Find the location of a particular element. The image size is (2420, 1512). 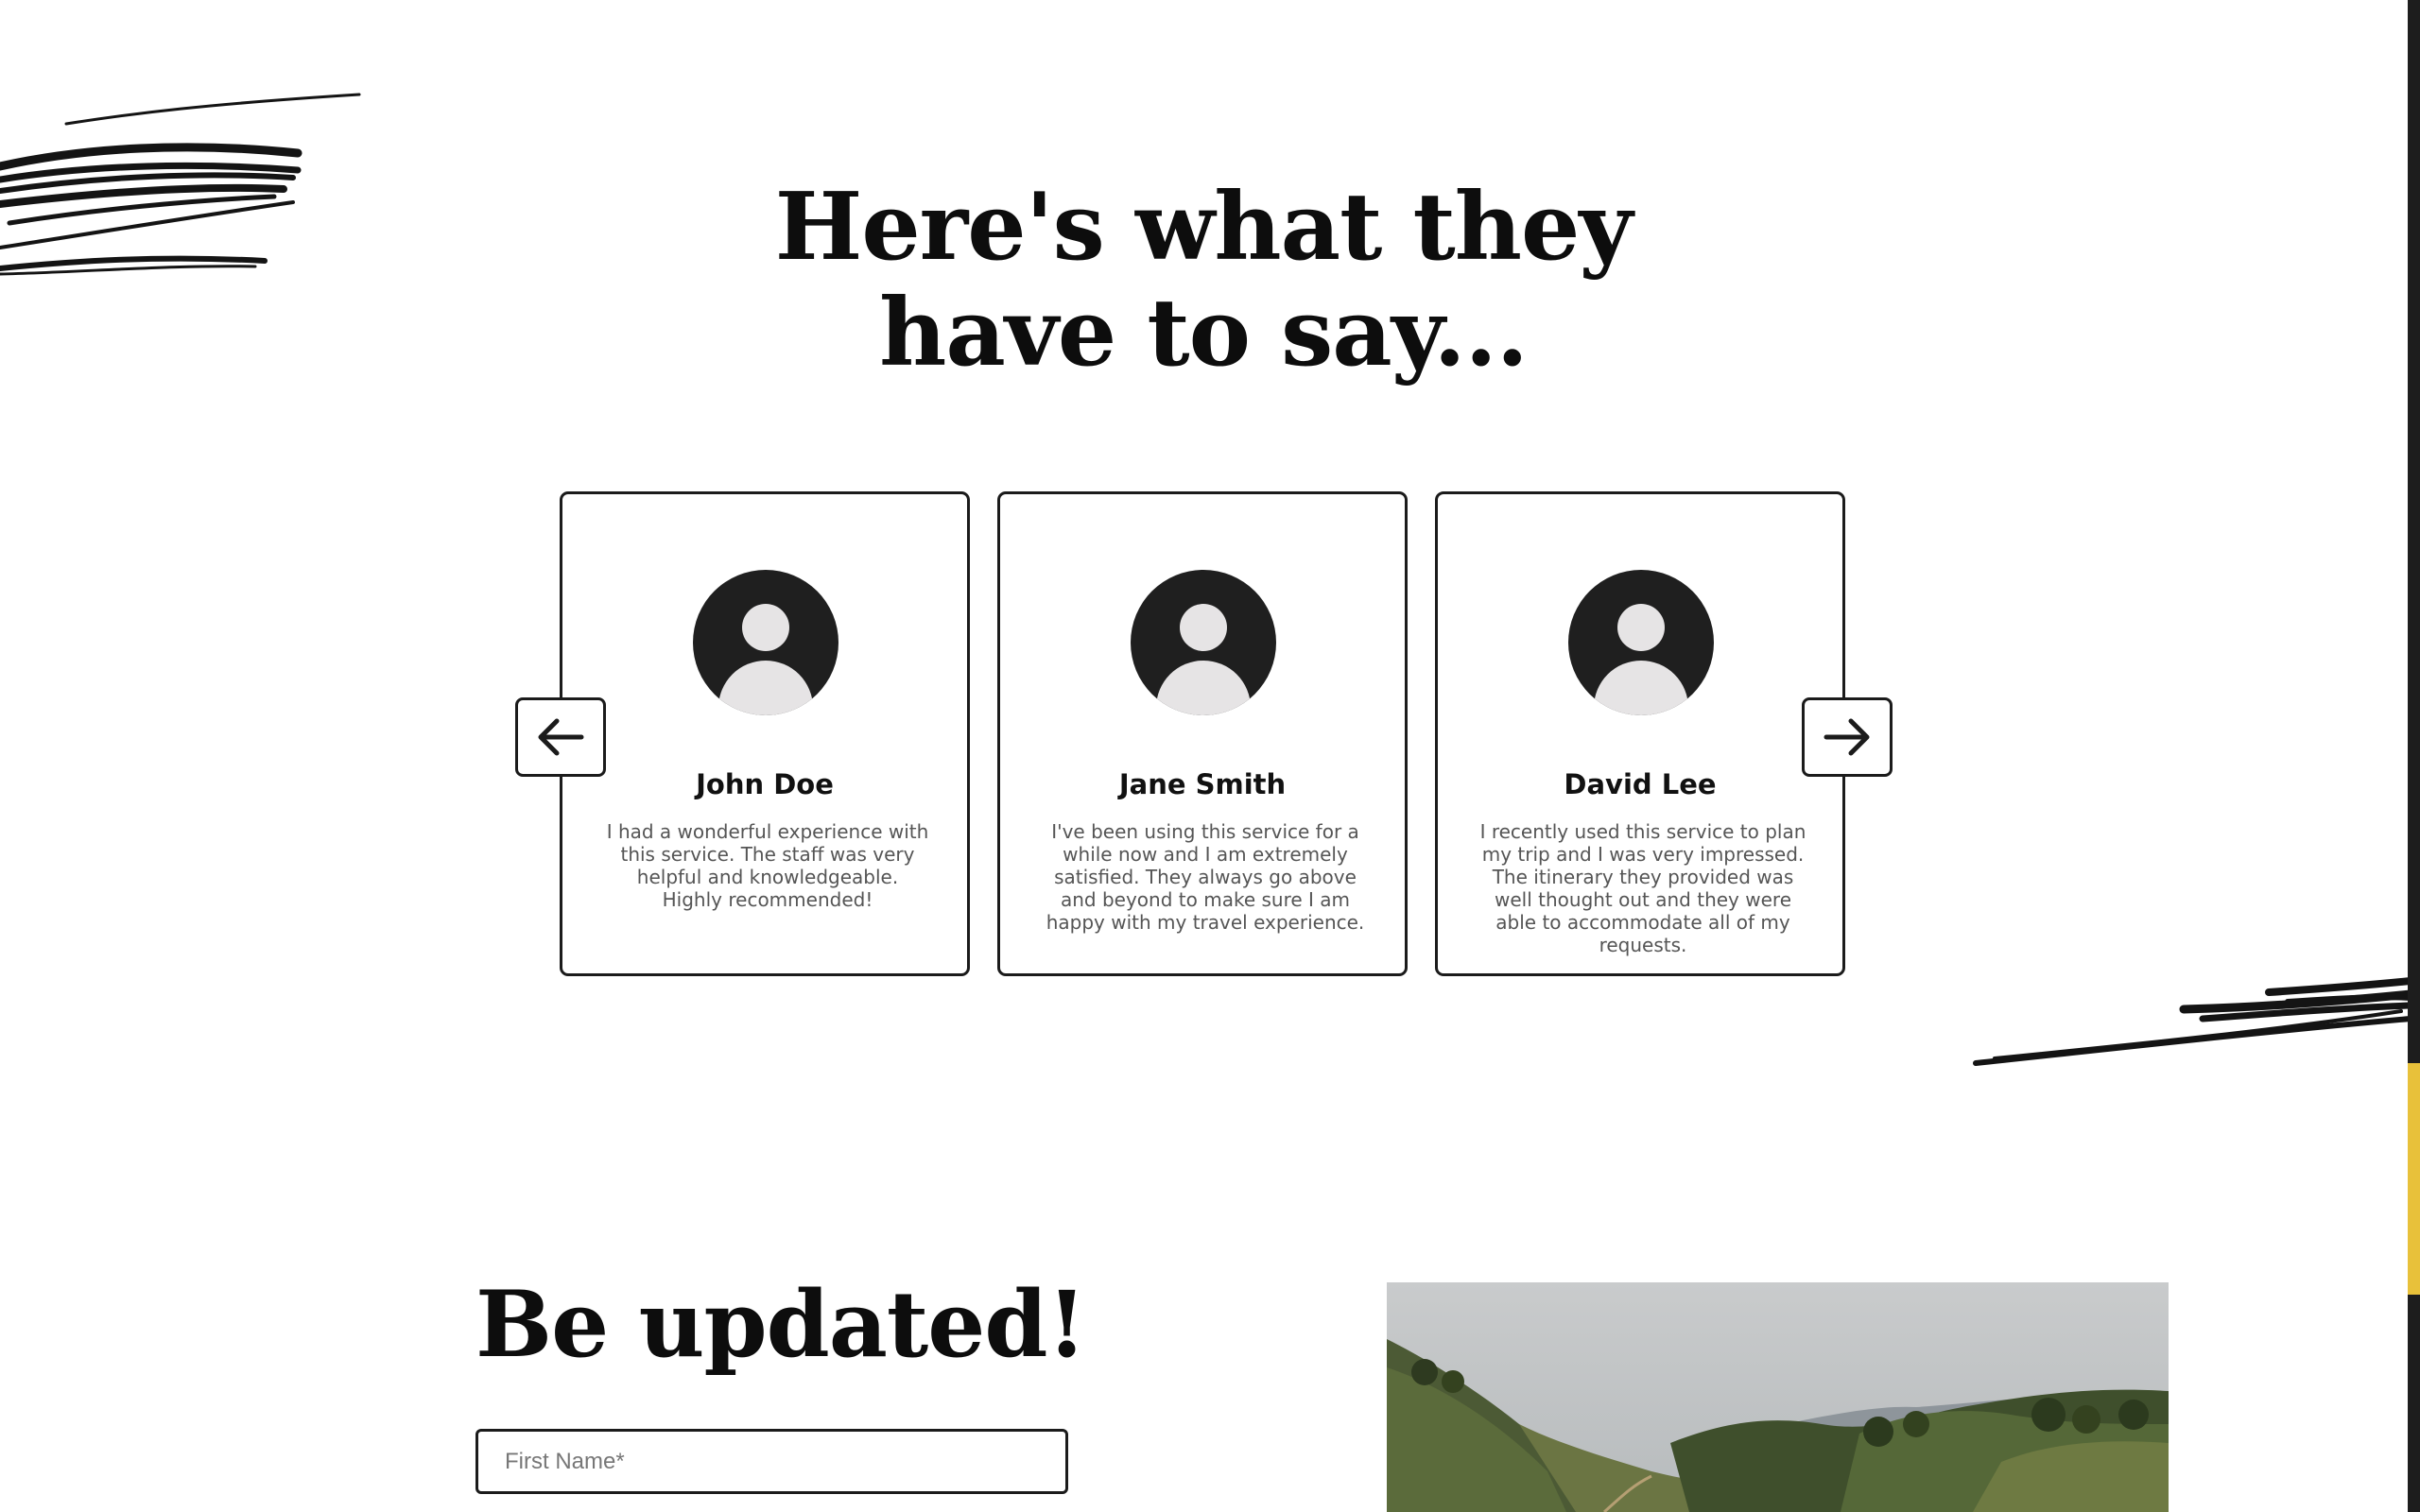

brush-stroke-decoration is located at coordinates (2192, 1021).